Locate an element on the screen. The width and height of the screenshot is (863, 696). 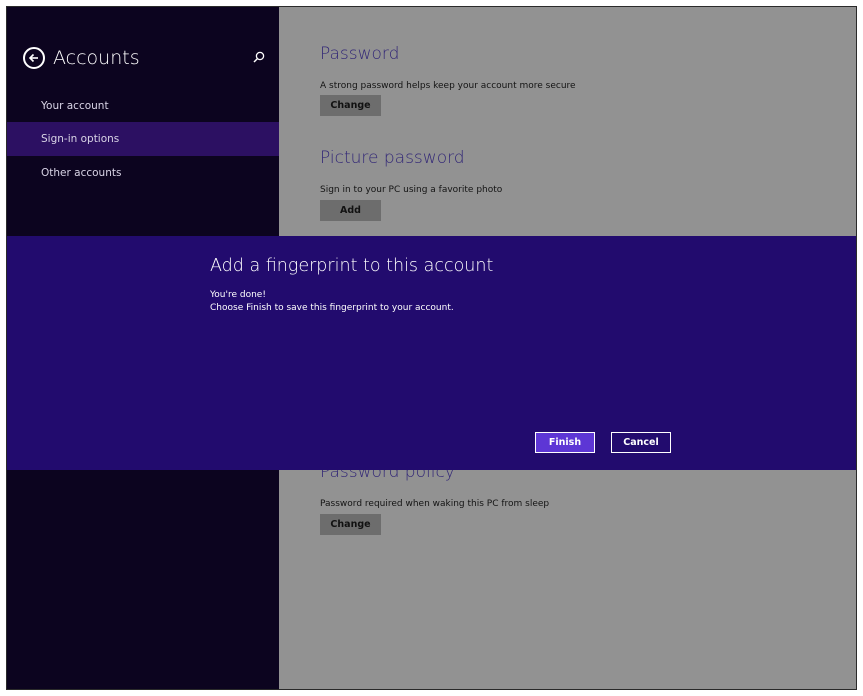
dialog-message-line1: You're done! is located at coordinates (238, 295).